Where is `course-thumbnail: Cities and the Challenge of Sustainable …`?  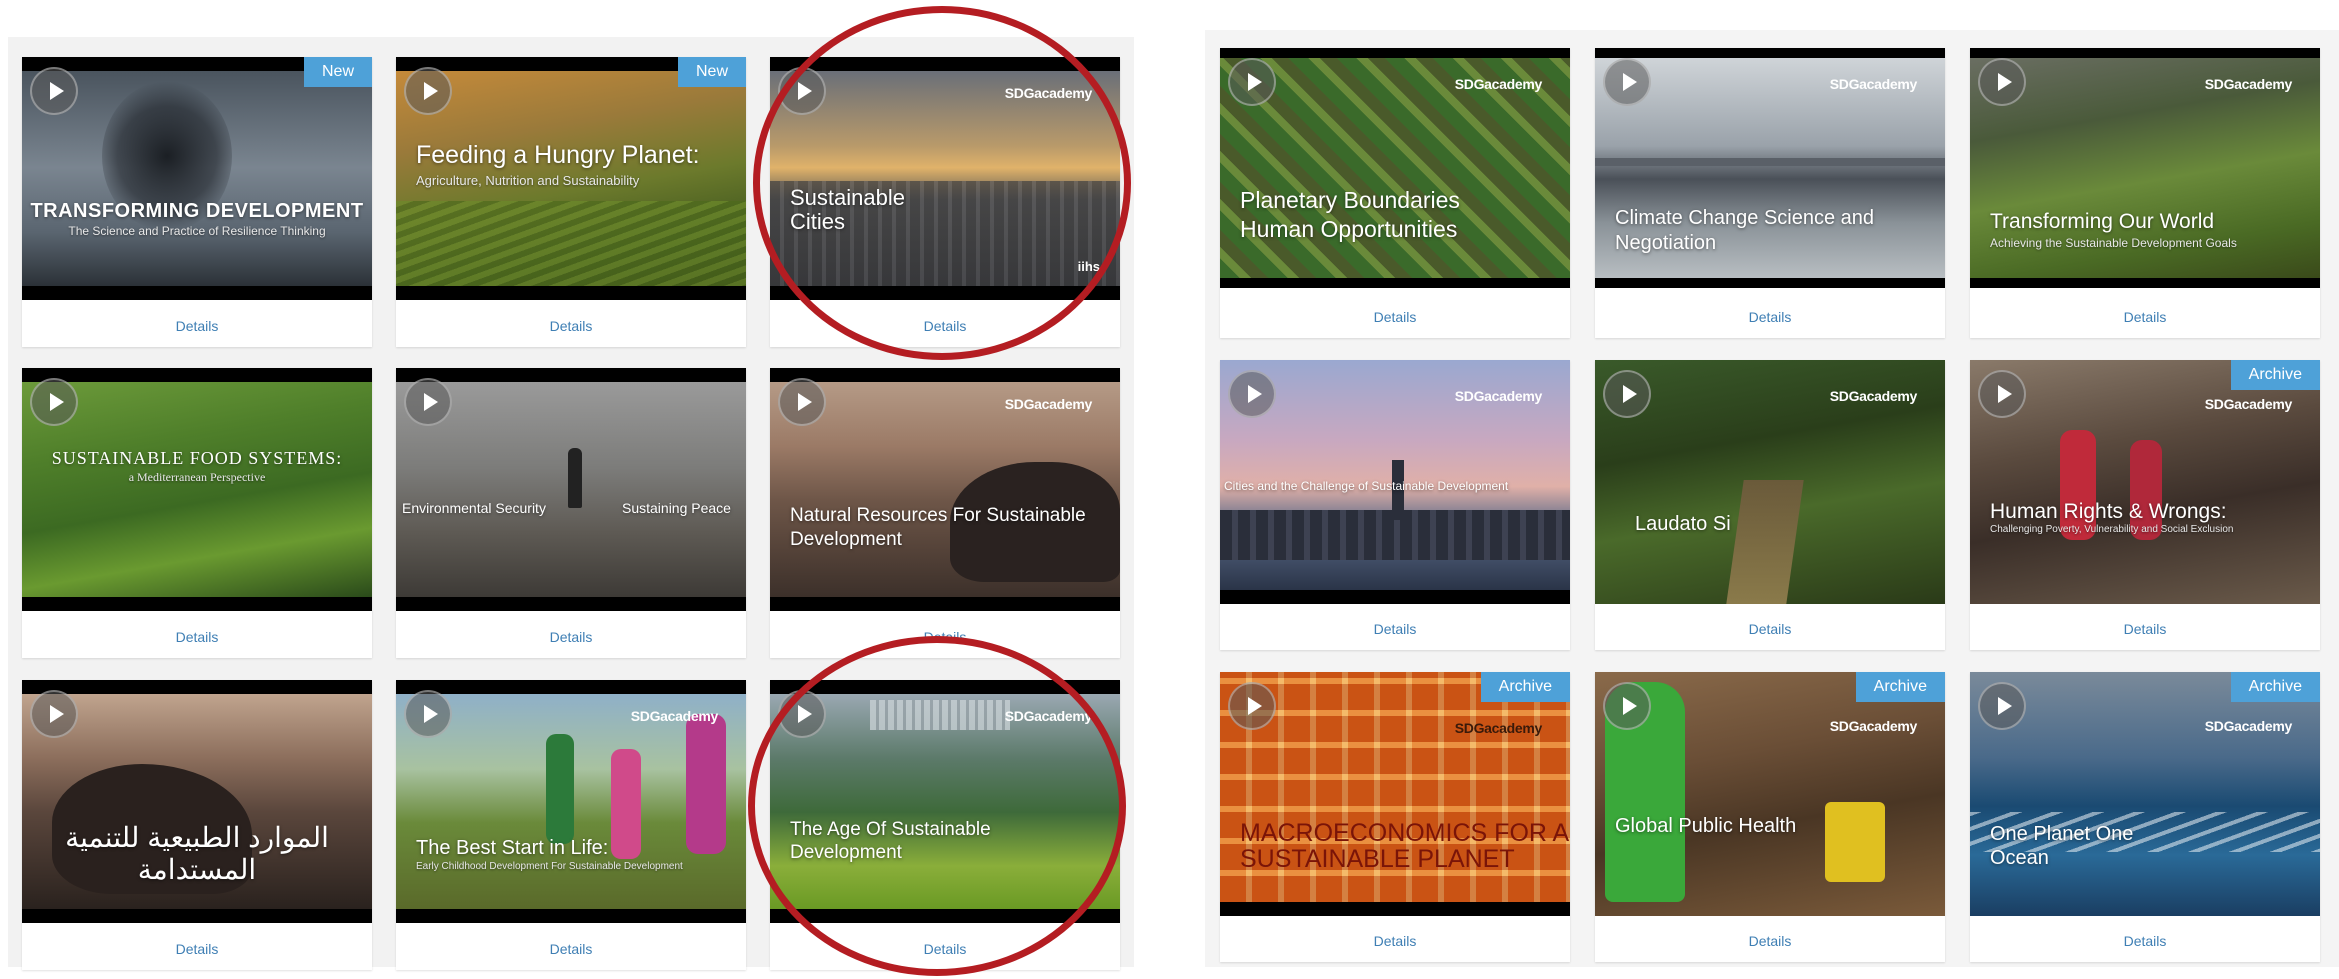 course-thumbnail: Cities and the Challenge of Sustainable … is located at coordinates (1395, 482).